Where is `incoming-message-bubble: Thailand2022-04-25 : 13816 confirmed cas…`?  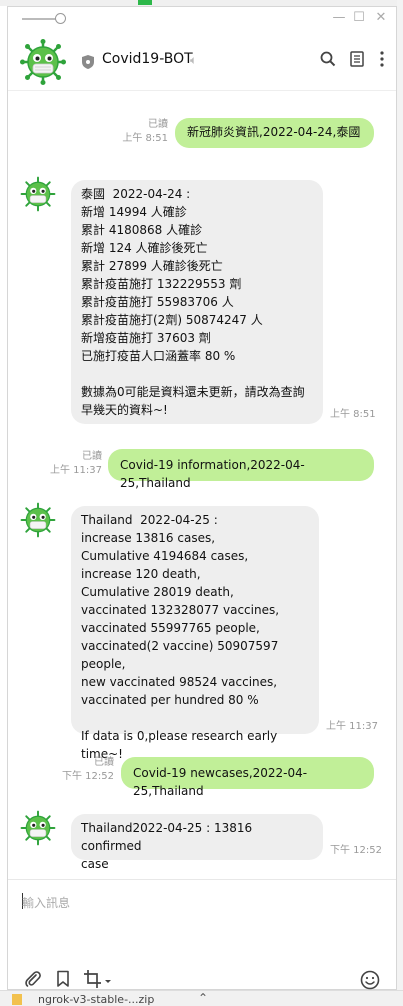 incoming-message-bubble: Thailand2022-04-25 : 13816 confirmed cas… is located at coordinates (197, 842).